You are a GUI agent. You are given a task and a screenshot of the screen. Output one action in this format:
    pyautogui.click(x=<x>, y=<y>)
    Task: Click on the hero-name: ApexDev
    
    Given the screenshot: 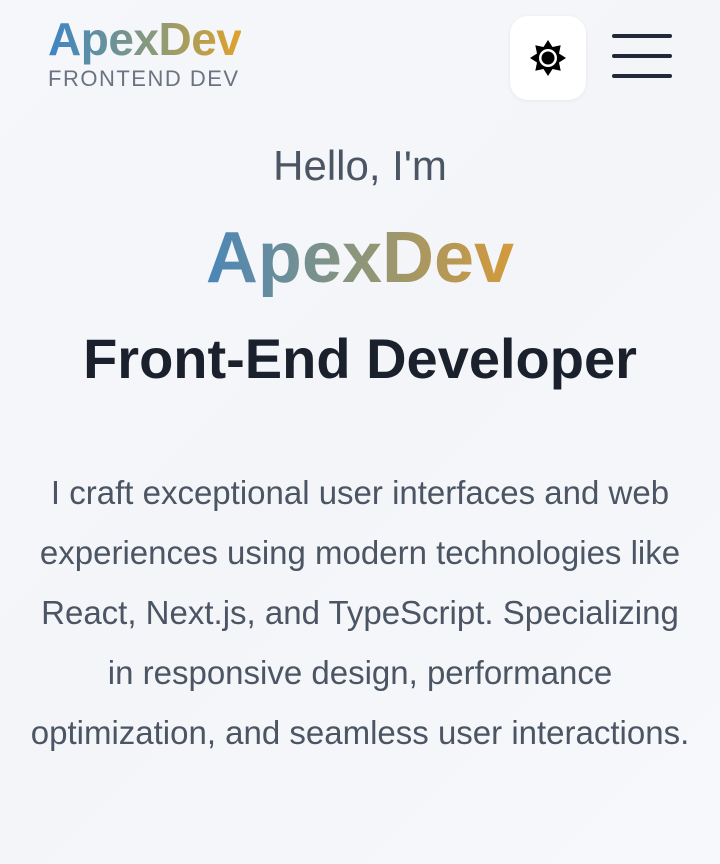 What is the action you would take?
    pyautogui.click(x=360, y=258)
    